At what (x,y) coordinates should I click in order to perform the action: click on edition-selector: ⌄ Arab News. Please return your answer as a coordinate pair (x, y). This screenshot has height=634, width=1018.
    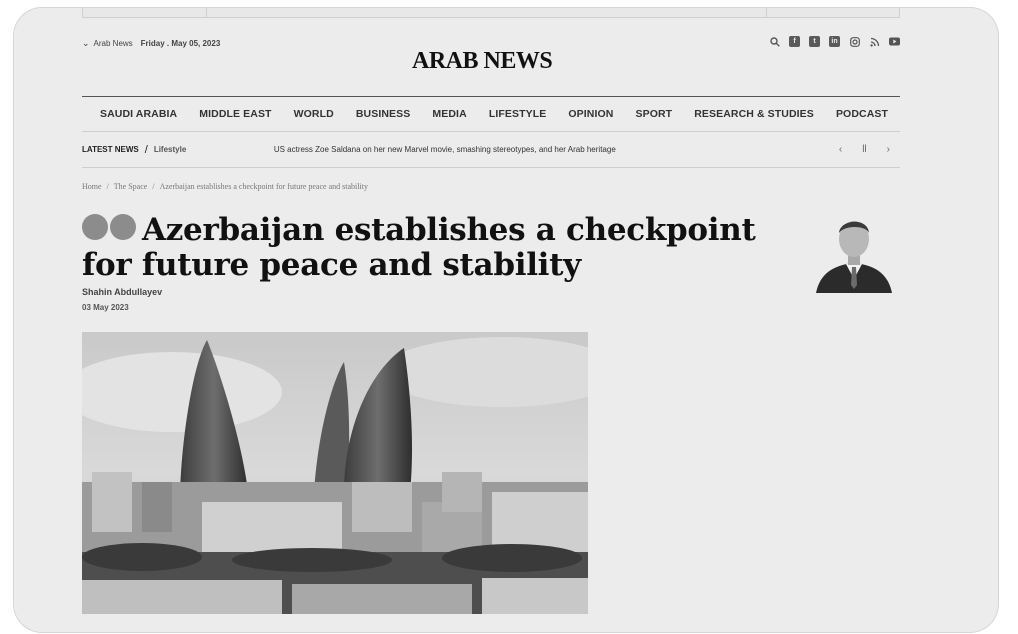
    Looking at the image, I should click on (107, 43).